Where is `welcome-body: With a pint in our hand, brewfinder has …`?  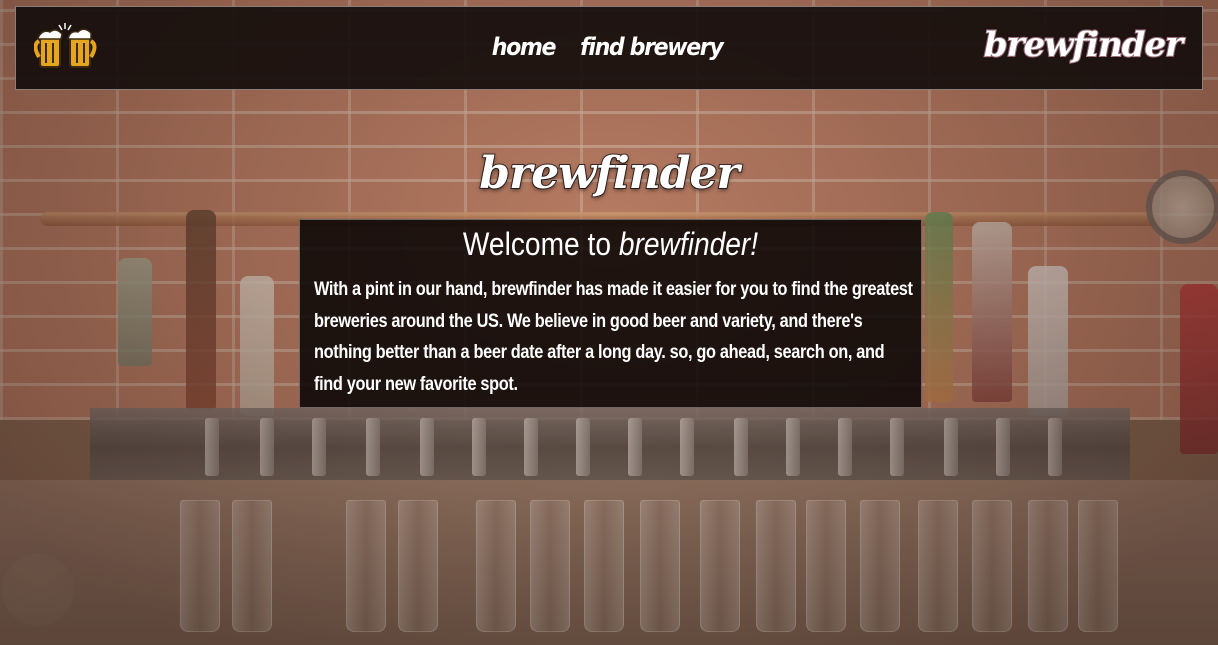
welcome-body: With a pint in our hand, brewfinder has … is located at coordinates (613, 337).